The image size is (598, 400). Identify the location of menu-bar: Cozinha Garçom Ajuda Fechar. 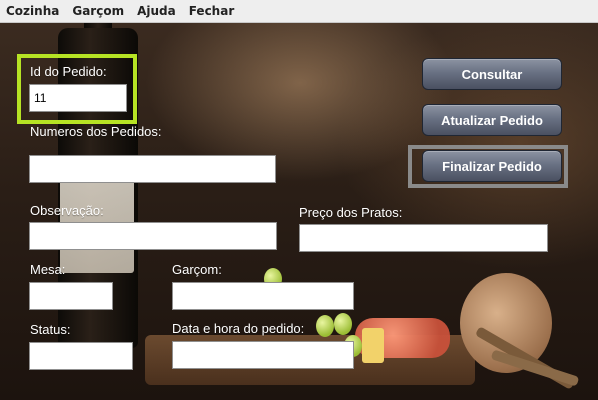
(299, 11).